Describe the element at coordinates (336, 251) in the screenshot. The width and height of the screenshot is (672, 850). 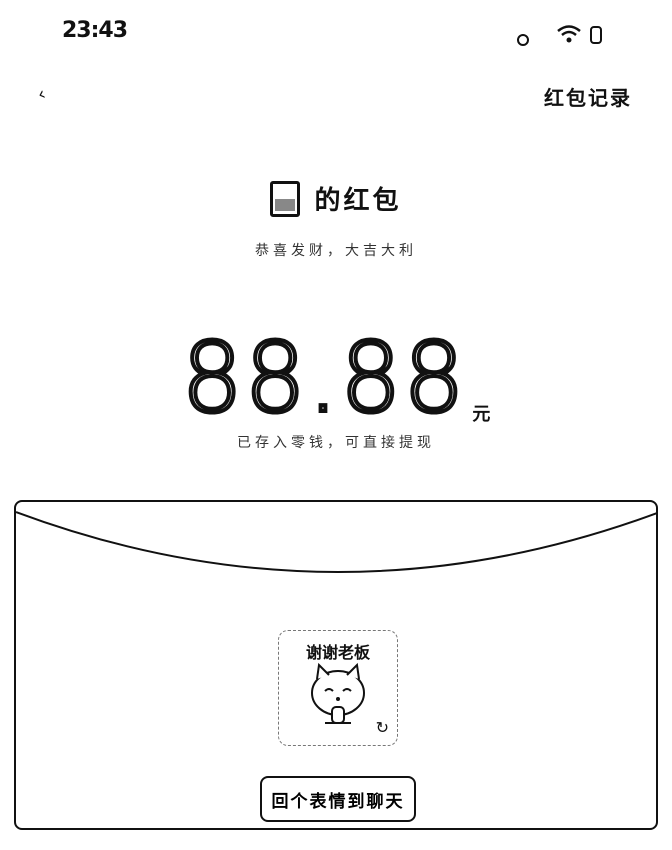
I see `greeting-text: 恭喜发财，大吉大利` at that location.